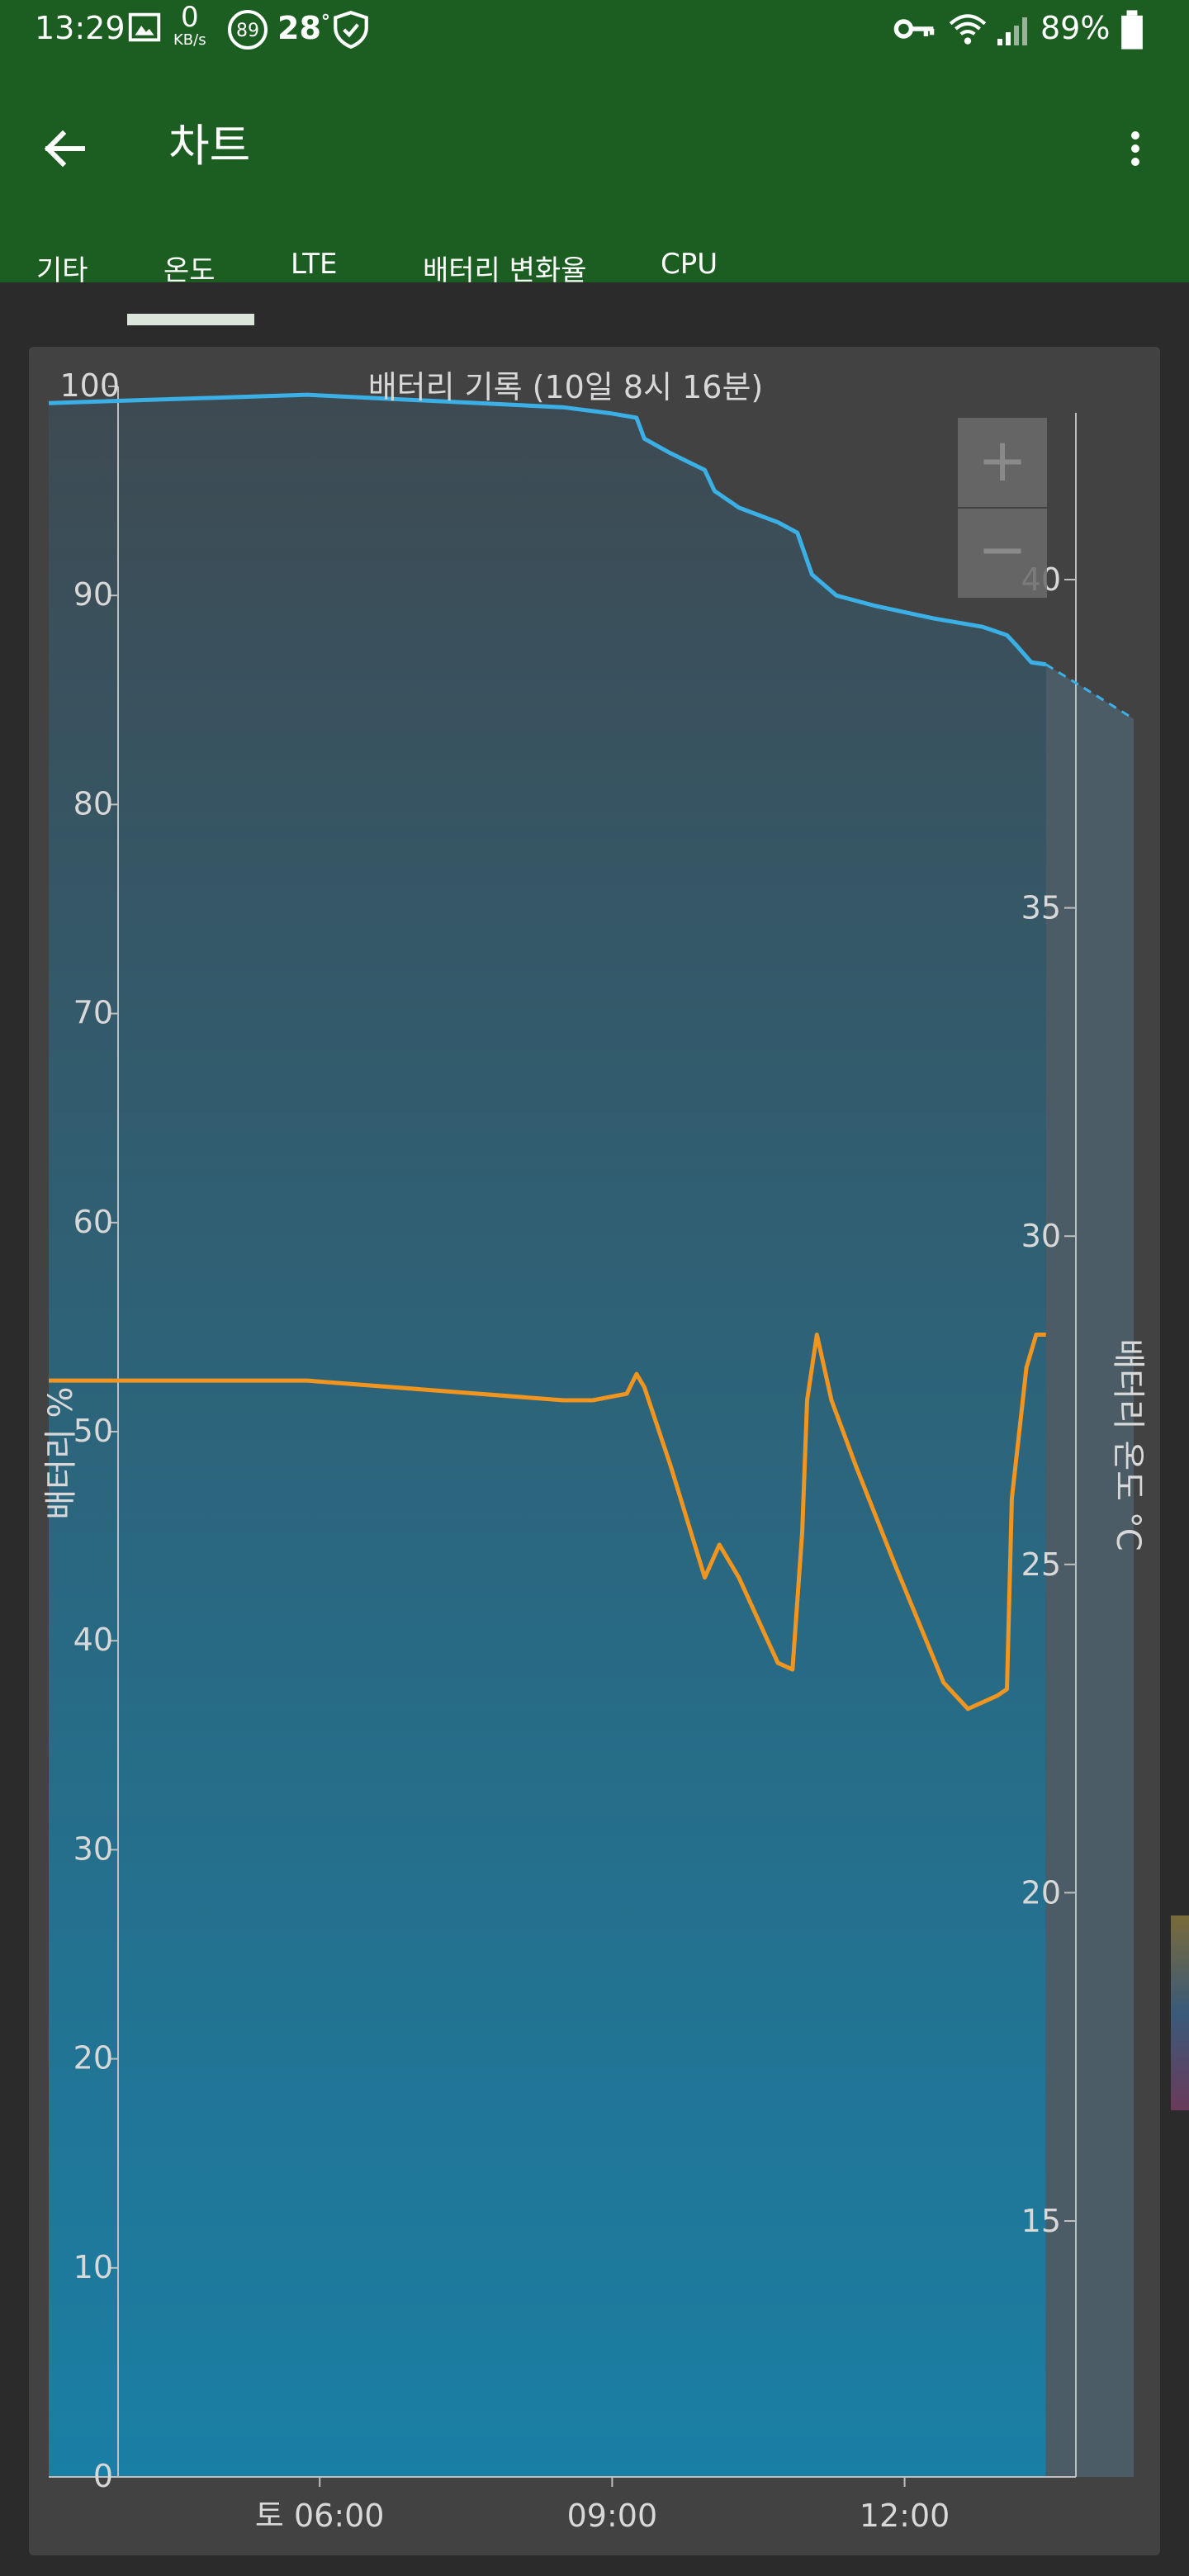 This screenshot has width=1189, height=2576. Describe the element at coordinates (189, 17) in the screenshot. I see `network-speed-value: 0` at that location.